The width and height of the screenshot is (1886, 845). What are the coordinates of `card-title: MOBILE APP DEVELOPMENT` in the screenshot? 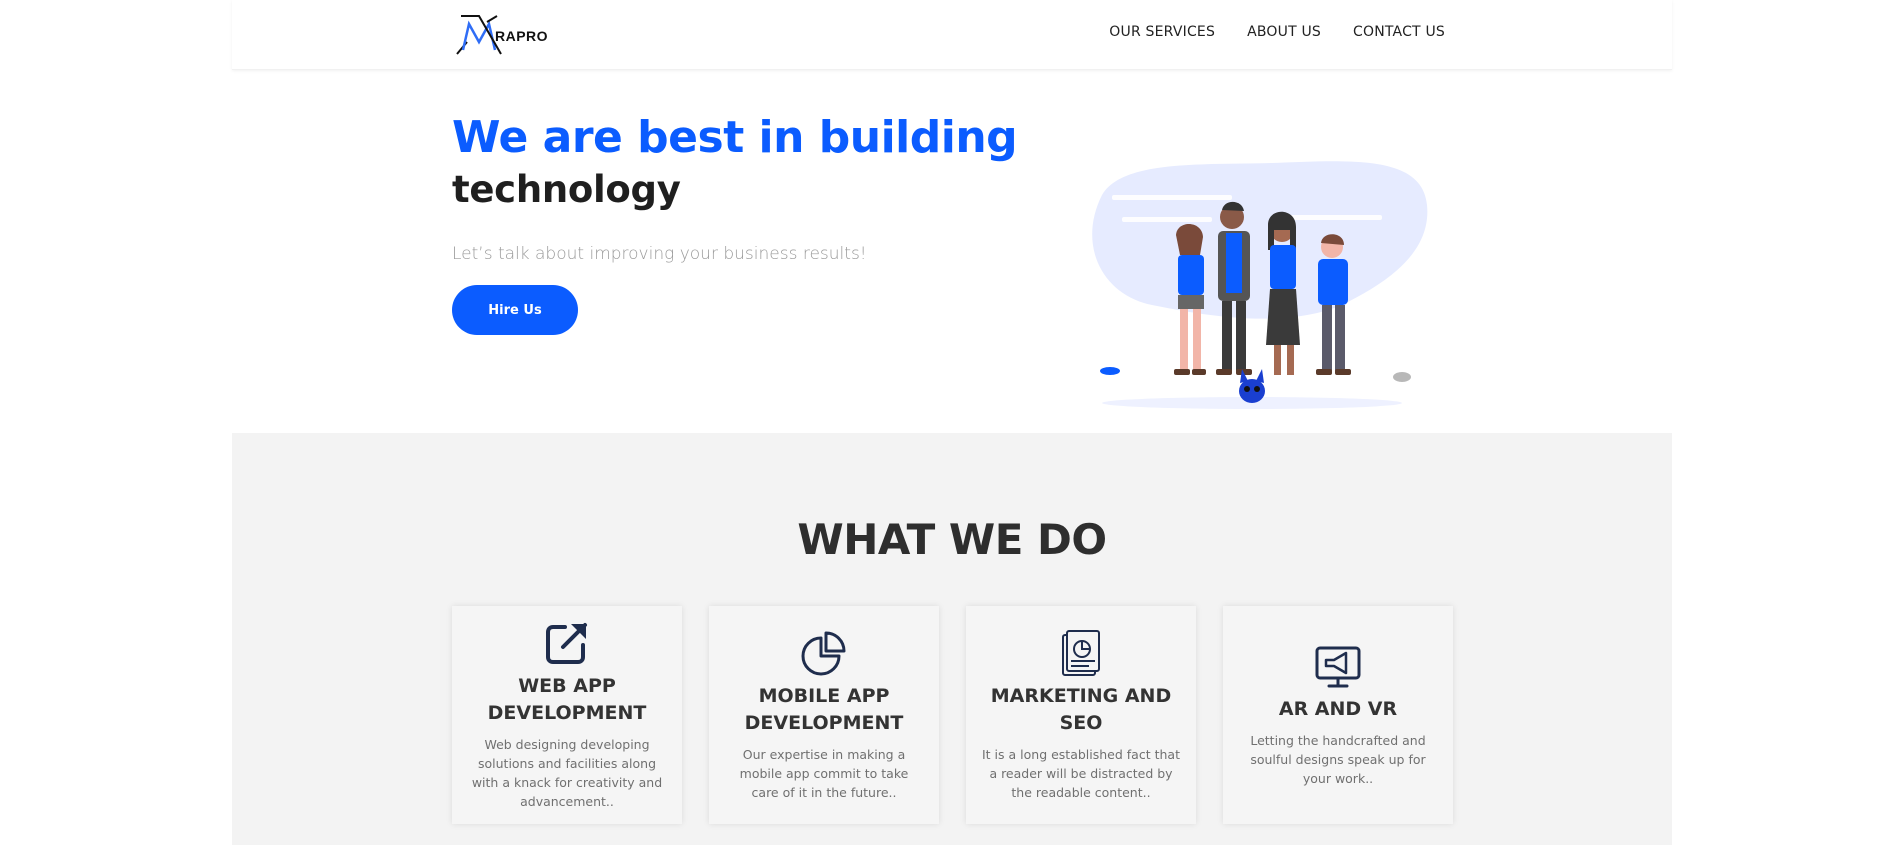 It's located at (824, 709).